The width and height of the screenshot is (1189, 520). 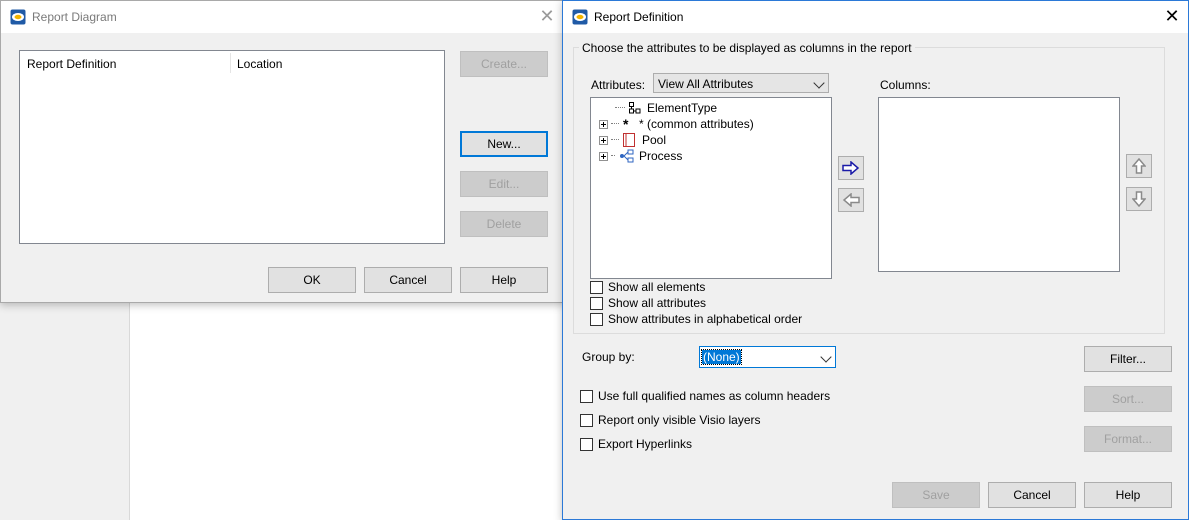 What do you see at coordinates (283, 17) in the screenshot?
I see `title-bar: Report Diagram ✕` at bounding box center [283, 17].